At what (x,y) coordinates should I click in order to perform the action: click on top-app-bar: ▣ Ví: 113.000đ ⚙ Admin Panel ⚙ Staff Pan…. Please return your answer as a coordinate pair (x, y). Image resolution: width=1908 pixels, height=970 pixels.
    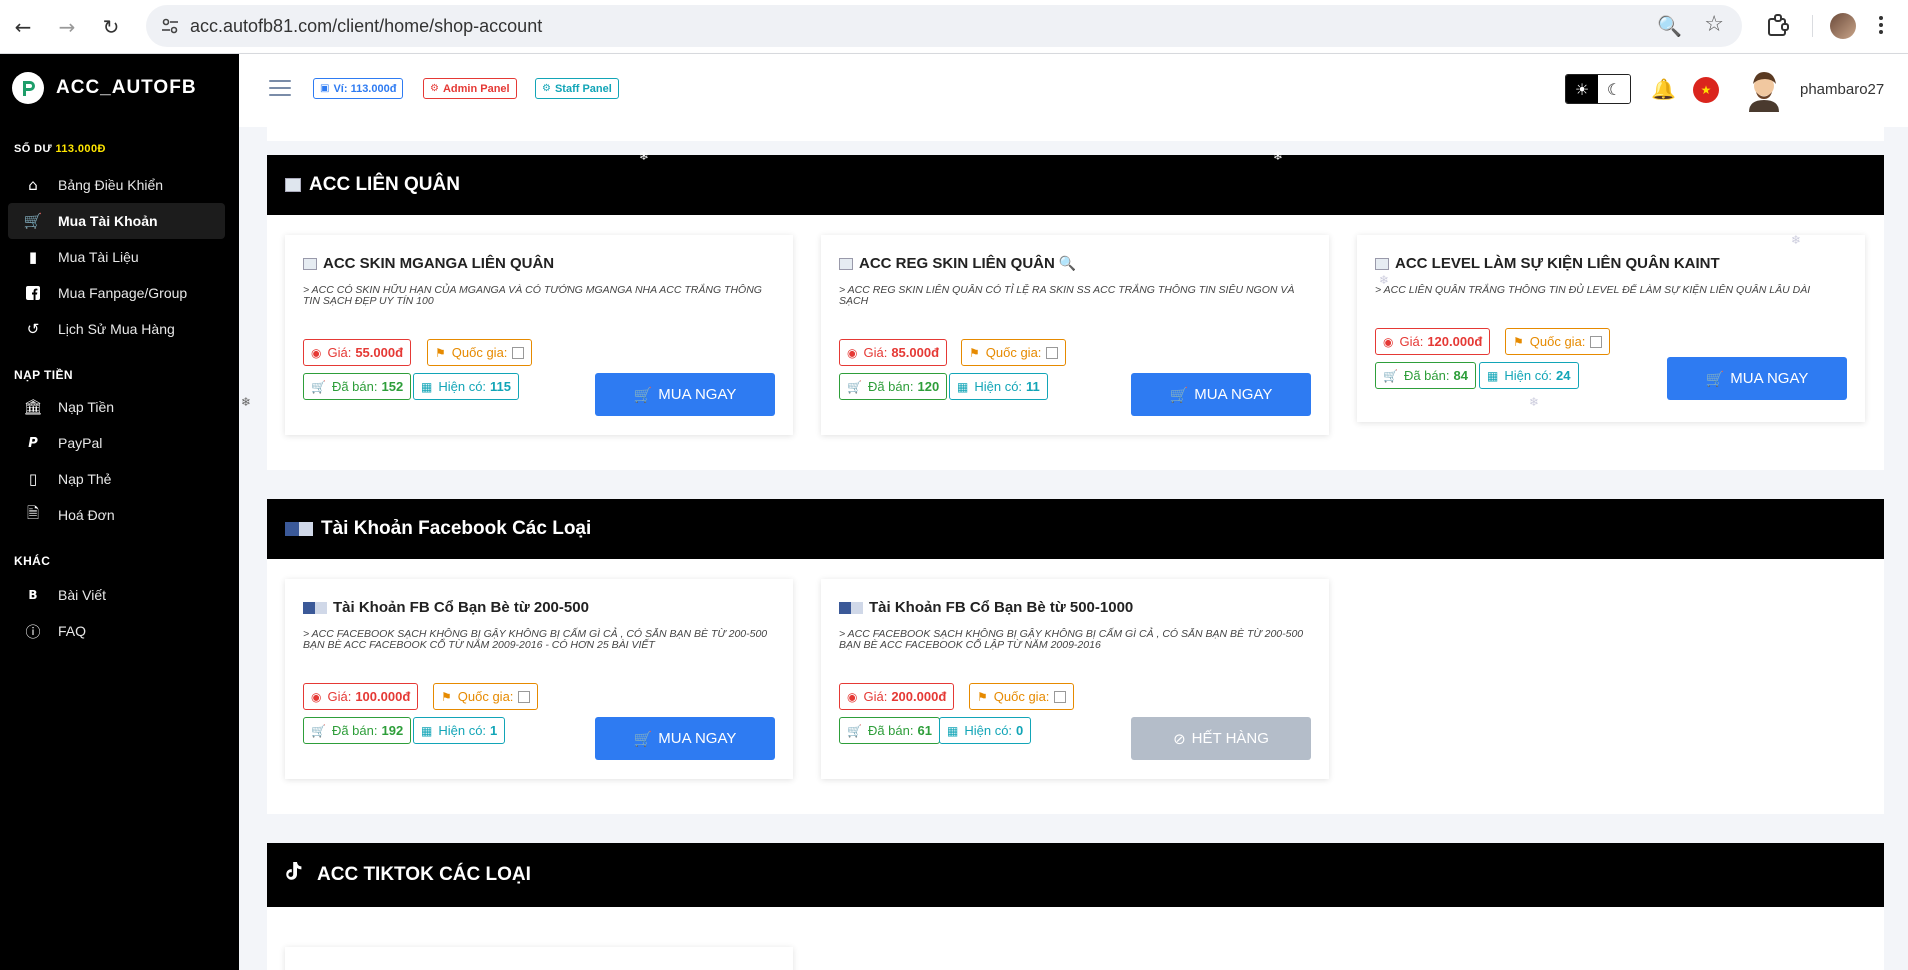
    Looking at the image, I should click on (1073, 90).